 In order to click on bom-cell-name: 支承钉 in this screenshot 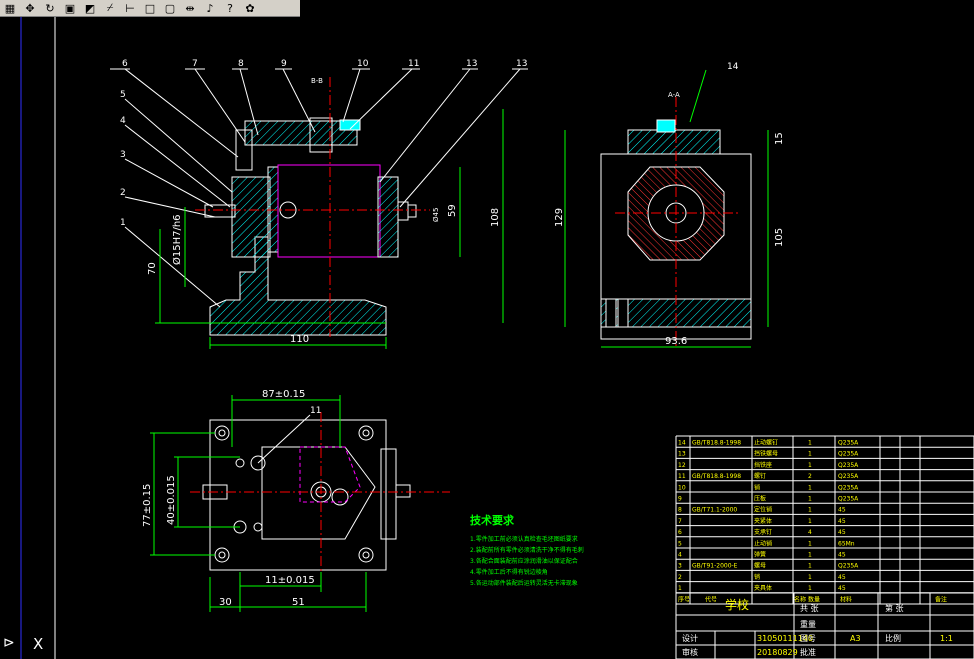, I will do `click(763, 532)`.